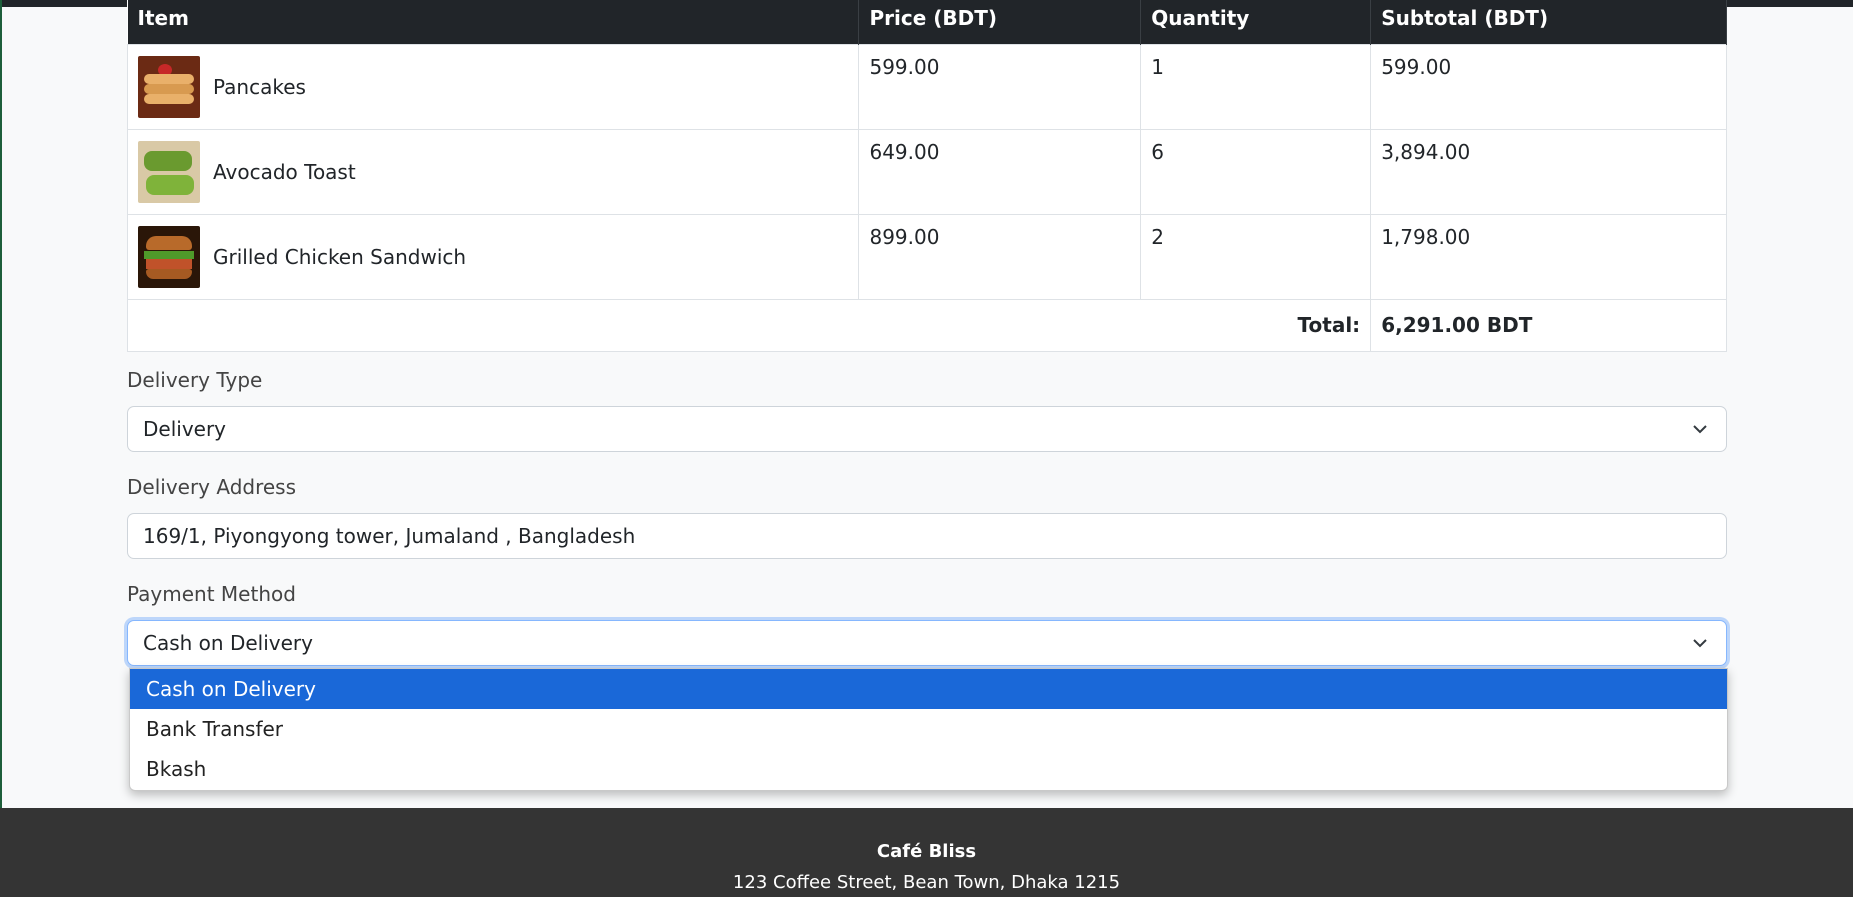  I want to click on footer-address: 123 Coffee Street, Bean Town, Dhaka 1215, so click(926, 882).